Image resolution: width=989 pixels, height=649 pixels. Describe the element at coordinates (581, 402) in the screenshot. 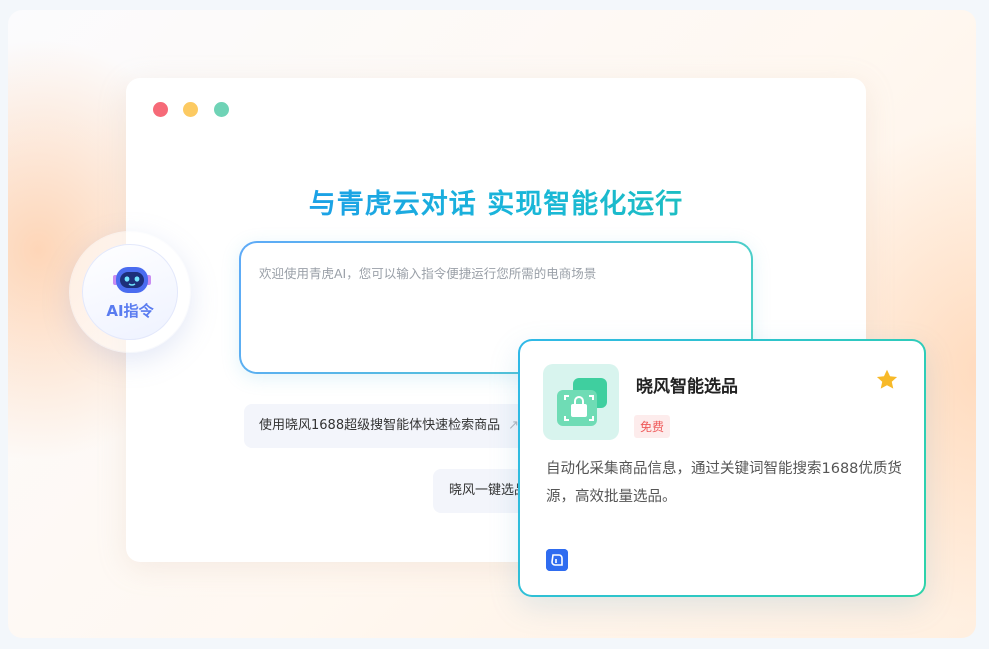

I see `shopping-bag-scan-icon` at that location.